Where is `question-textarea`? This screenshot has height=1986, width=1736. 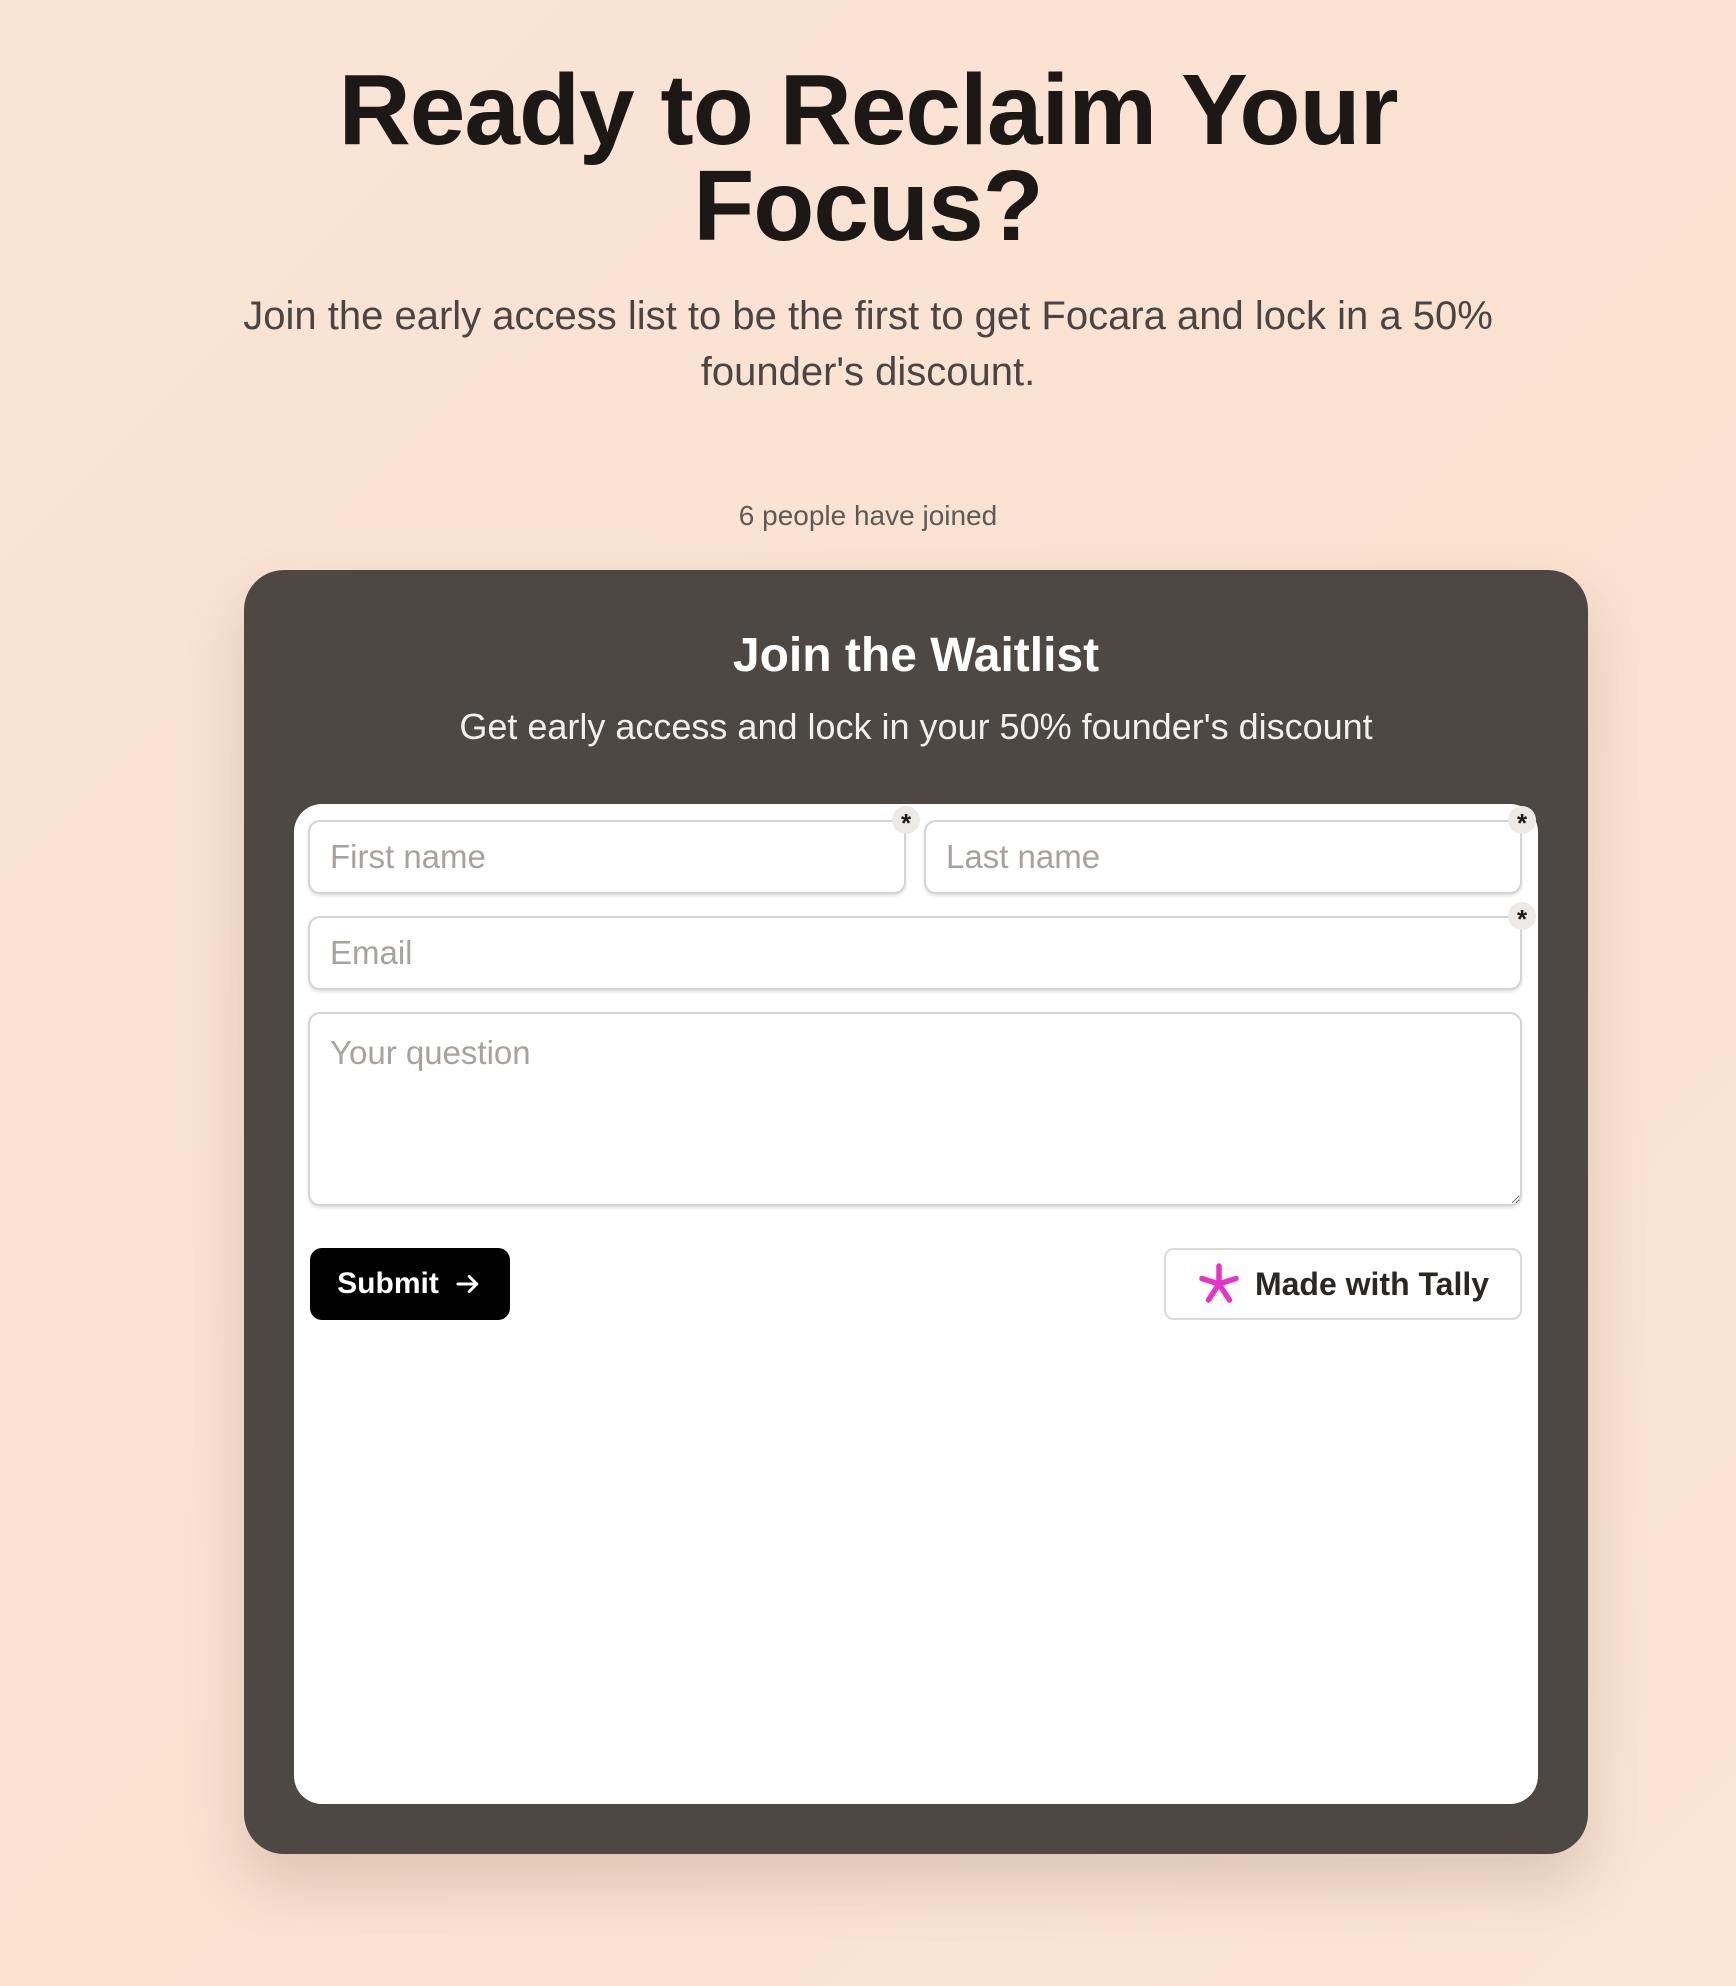 question-textarea is located at coordinates (915, 1109).